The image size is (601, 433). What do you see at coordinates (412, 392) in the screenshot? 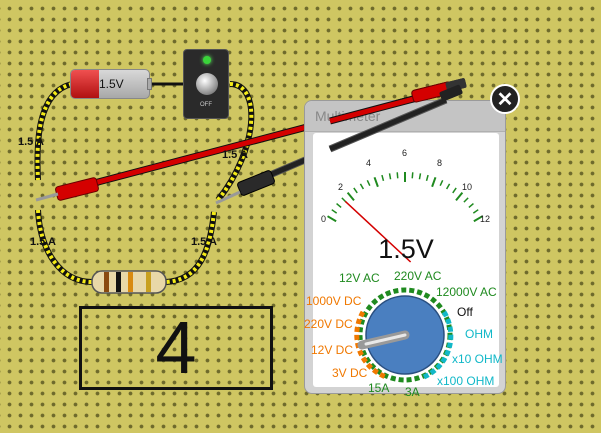
I see `dial-option-3a: 3A` at bounding box center [412, 392].